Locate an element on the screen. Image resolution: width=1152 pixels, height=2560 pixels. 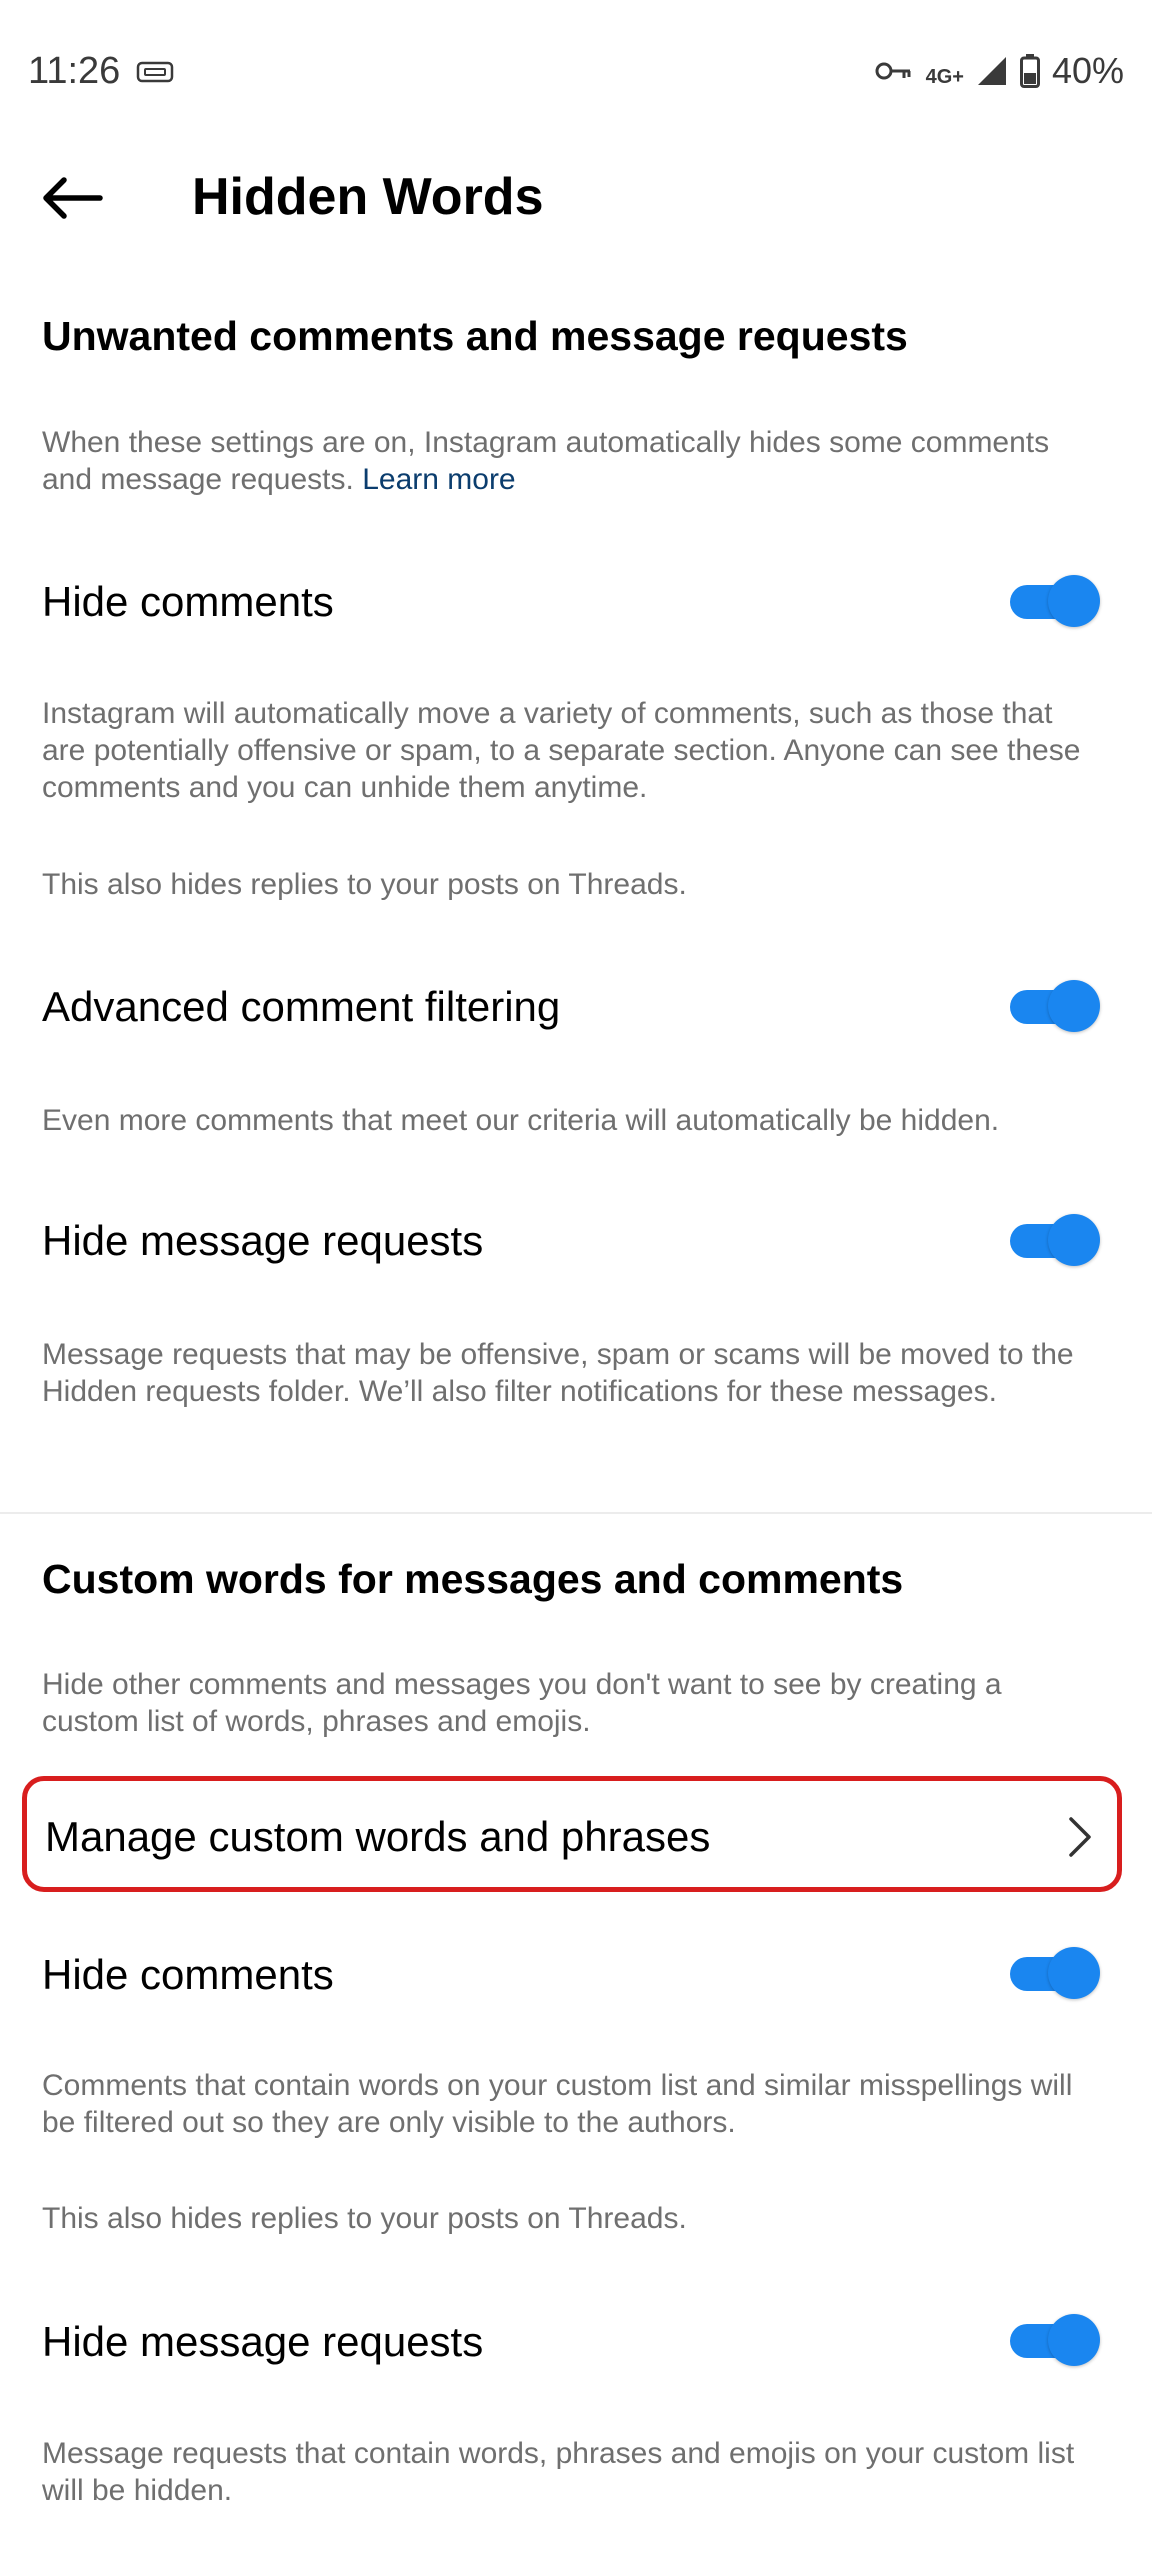
hide-message-requests-label: Hide message requests is located at coordinates (263, 1240).